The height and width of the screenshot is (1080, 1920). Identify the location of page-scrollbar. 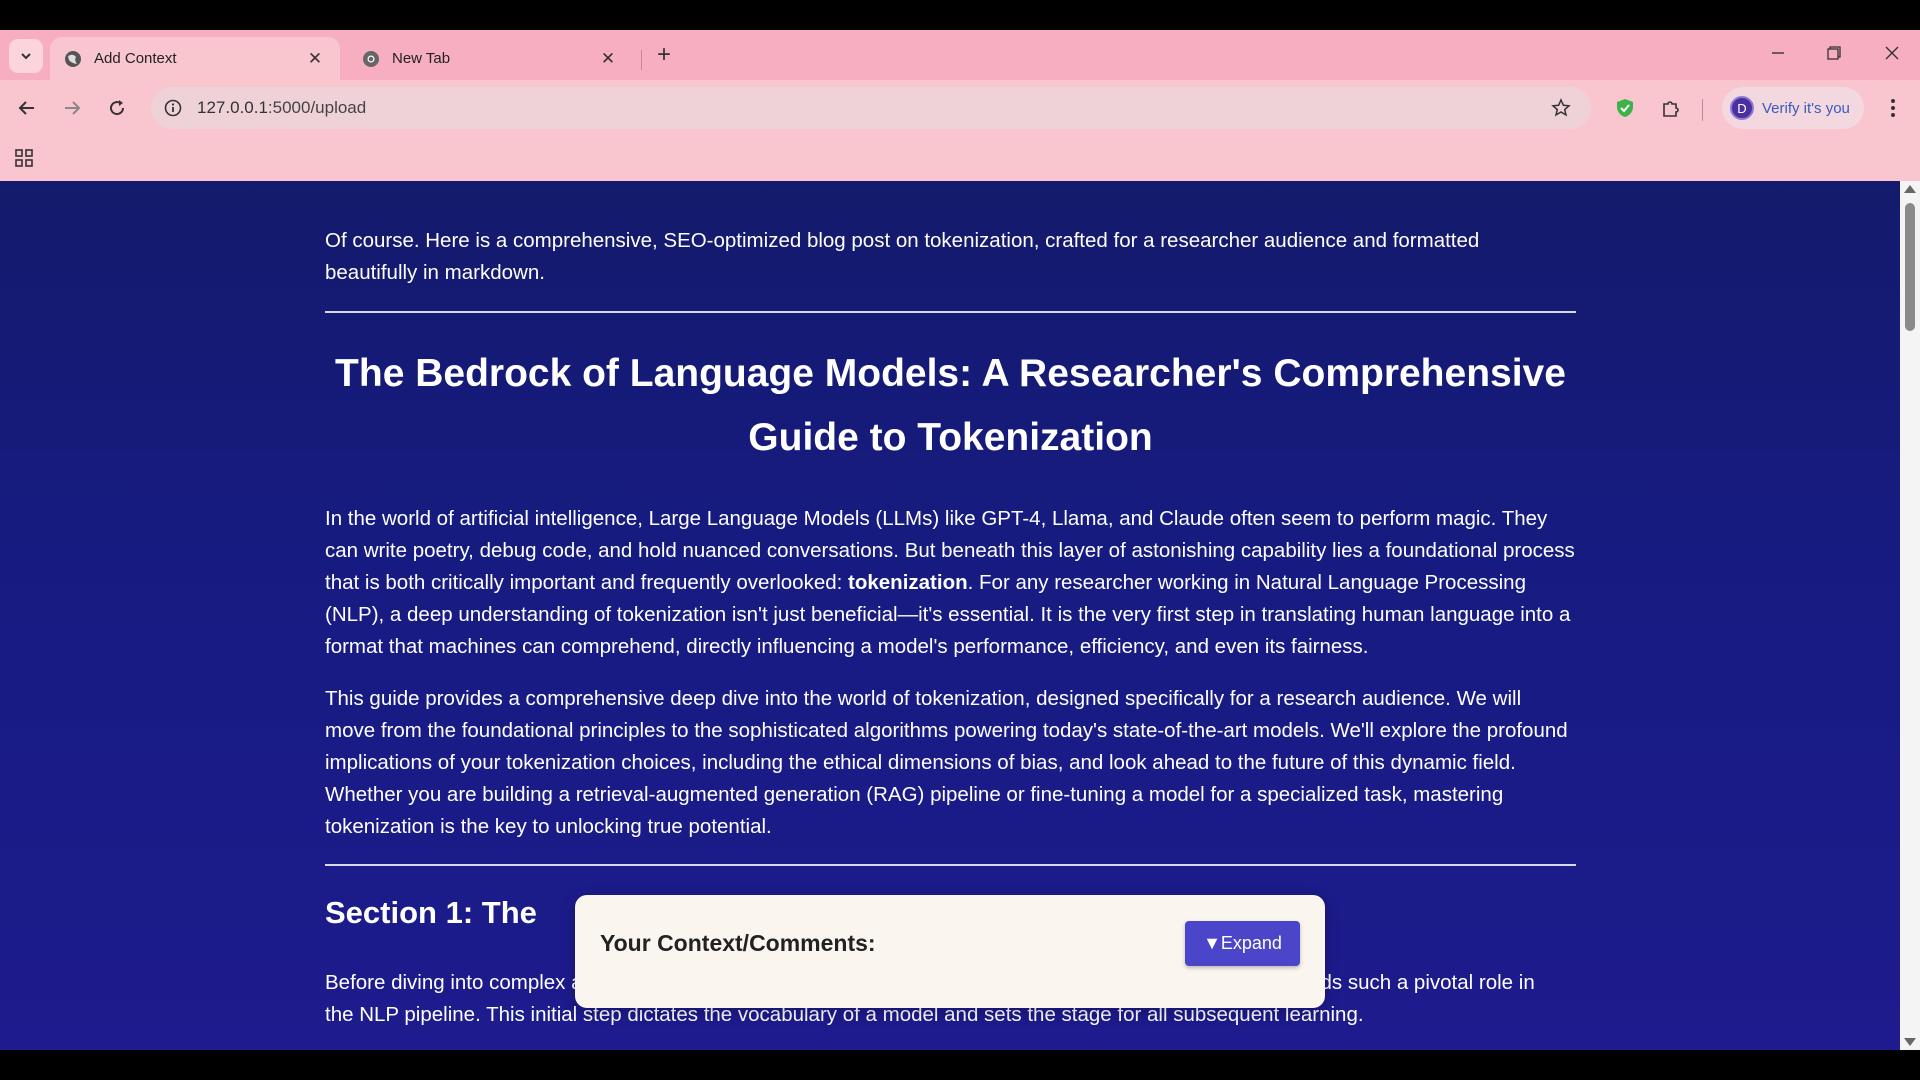
(1910, 615).